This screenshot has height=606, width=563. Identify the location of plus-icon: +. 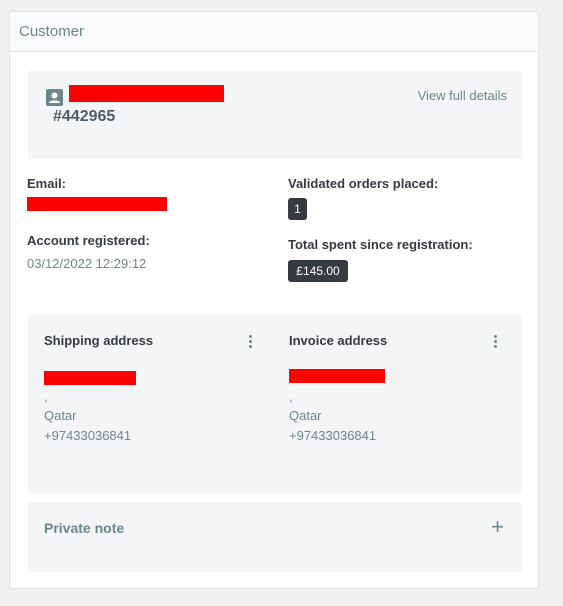
(497, 527).